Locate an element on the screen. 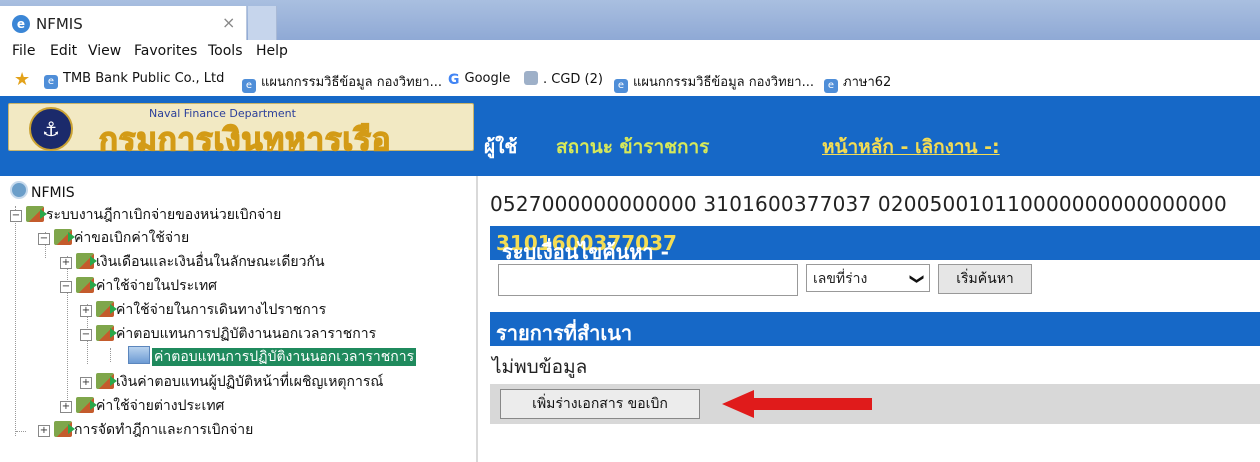  menu-view: View is located at coordinates (104, 51).